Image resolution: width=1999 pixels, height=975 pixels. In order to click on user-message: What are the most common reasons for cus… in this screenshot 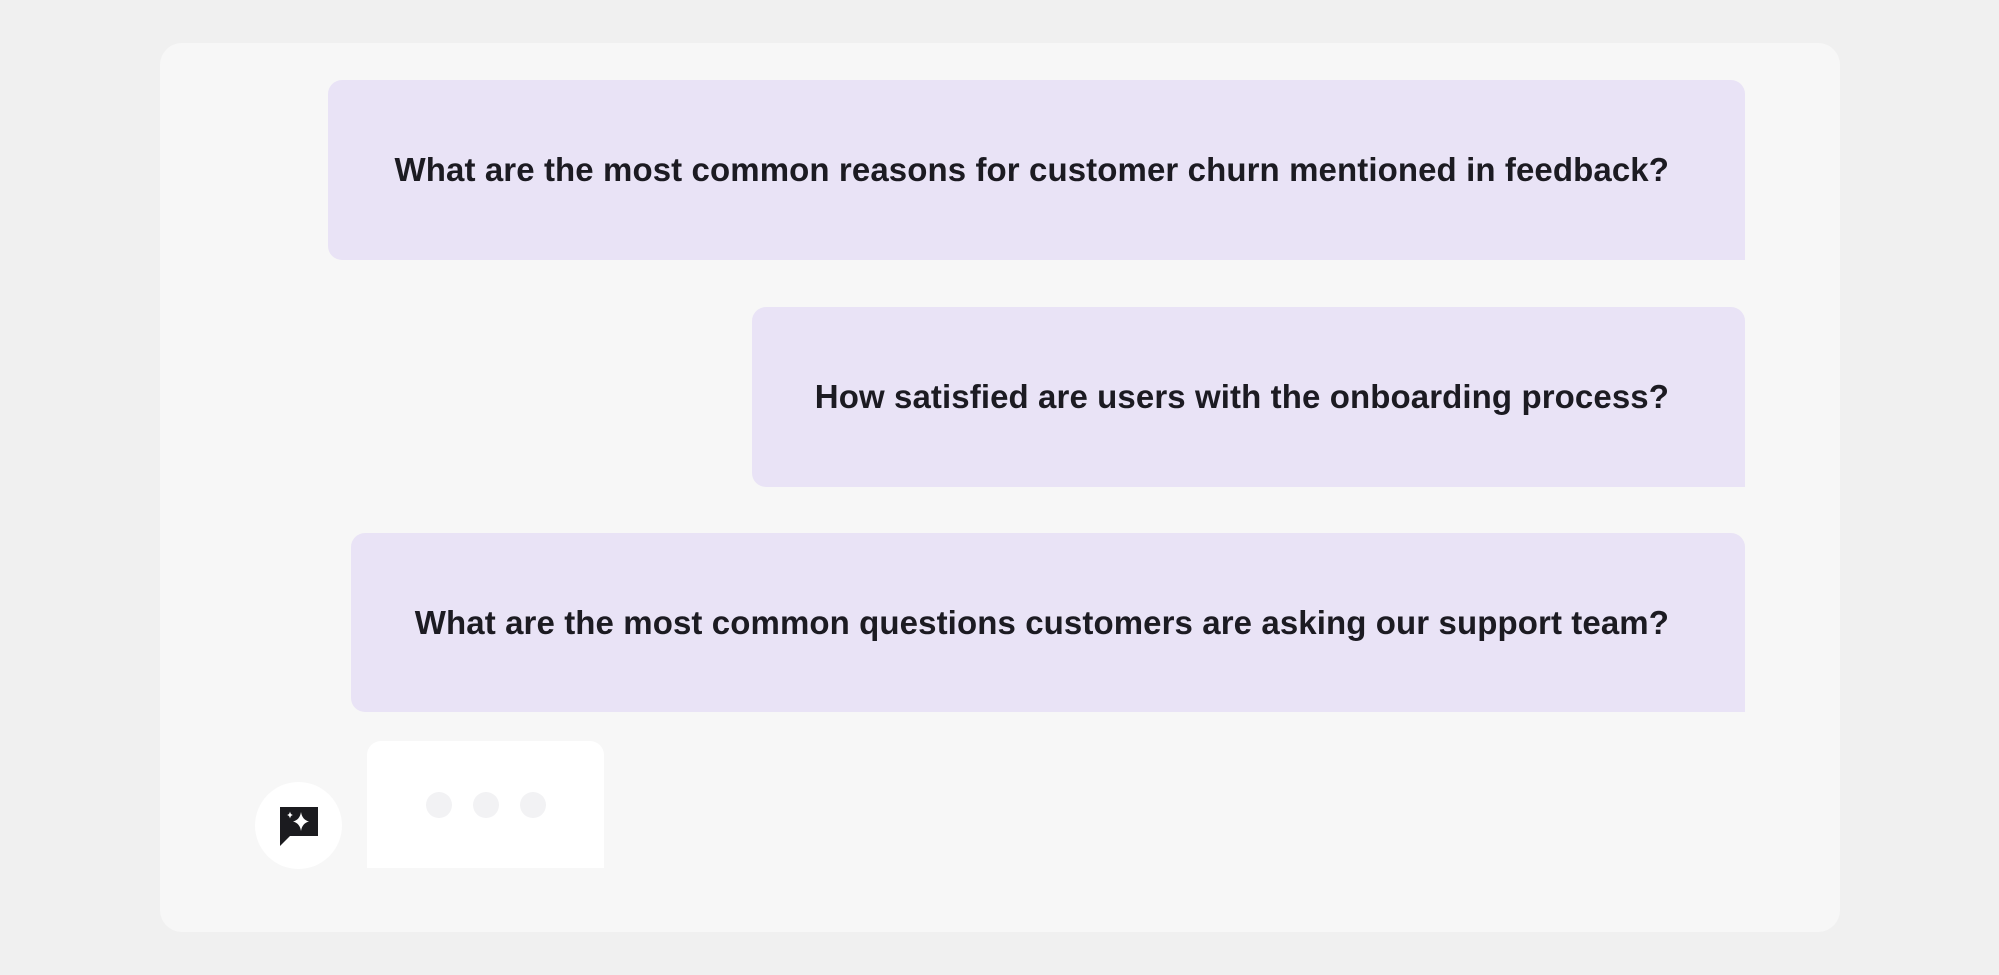, I will do `click(1036, 170)`.